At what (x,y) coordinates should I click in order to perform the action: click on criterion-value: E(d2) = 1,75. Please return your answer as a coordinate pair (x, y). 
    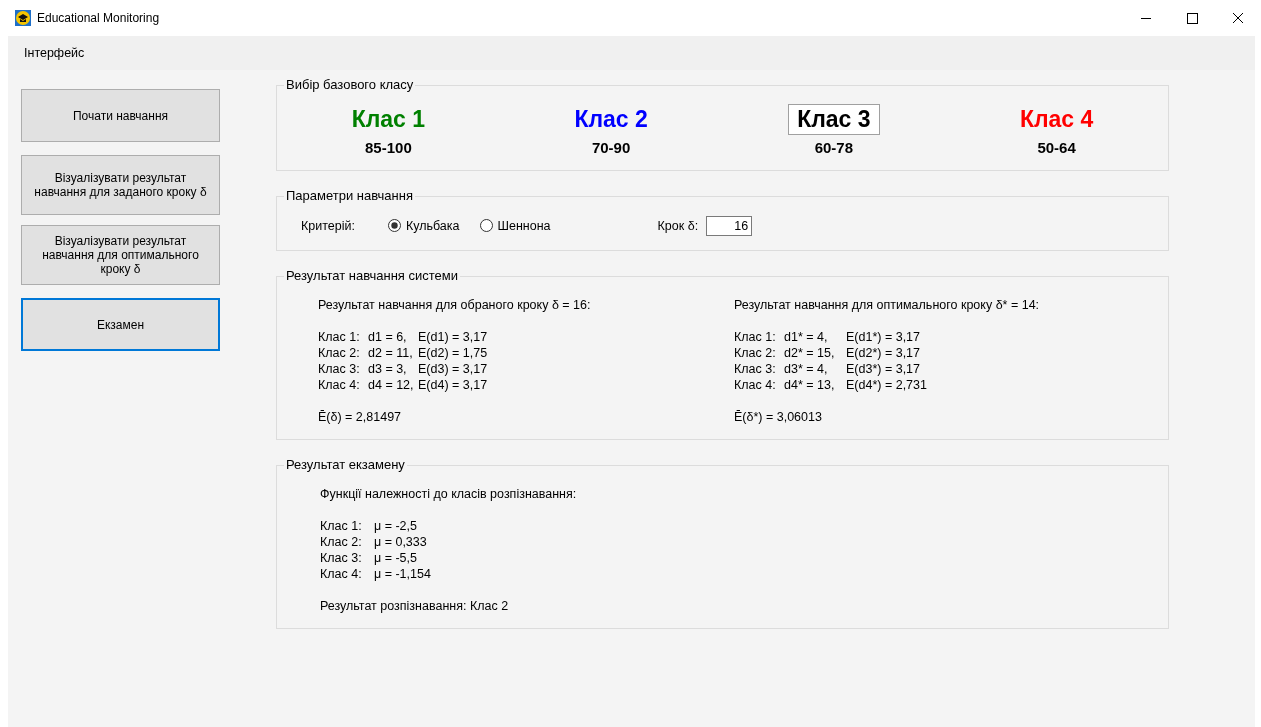
    Looking at the image, I should click on (453, 353).